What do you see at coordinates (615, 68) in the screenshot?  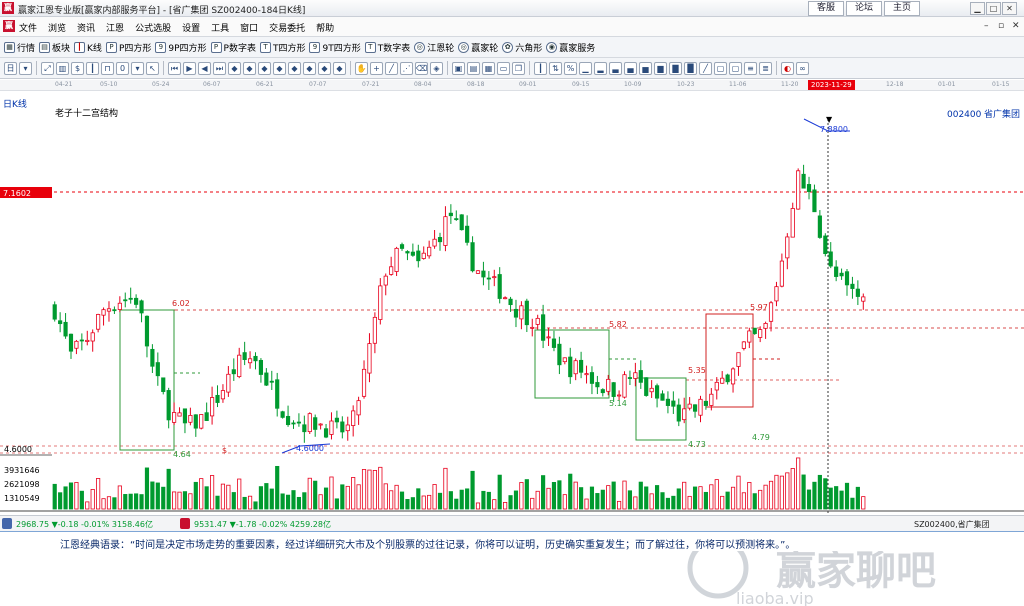 I see `bar-icon: ▃` at bounding box center [615, 68].